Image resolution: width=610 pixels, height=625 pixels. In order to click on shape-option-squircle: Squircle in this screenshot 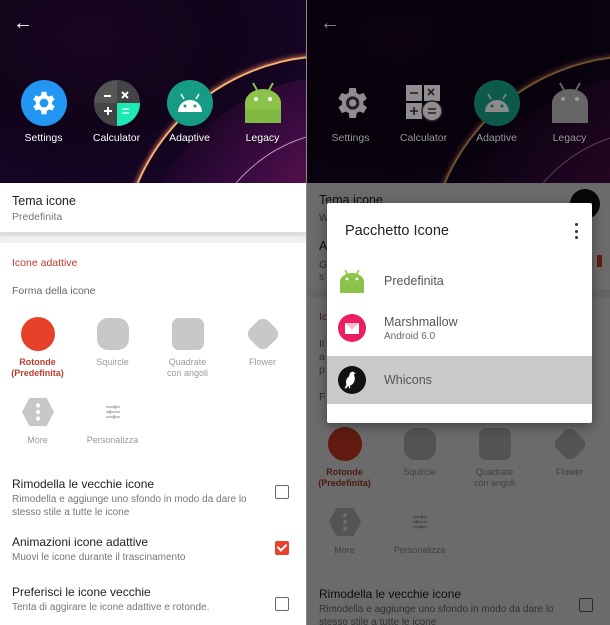, I will do `click(112, 350)`.